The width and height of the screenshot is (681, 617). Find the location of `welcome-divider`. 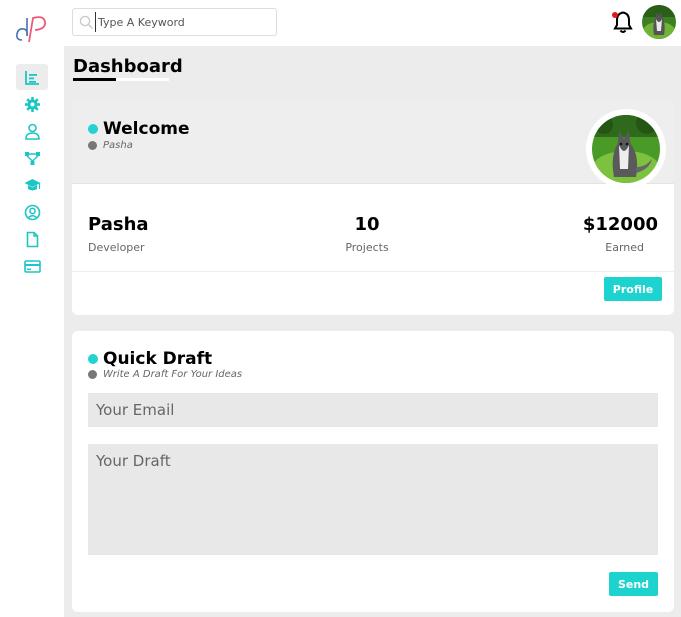

welcome-divider is located at coordinates (373, 271).